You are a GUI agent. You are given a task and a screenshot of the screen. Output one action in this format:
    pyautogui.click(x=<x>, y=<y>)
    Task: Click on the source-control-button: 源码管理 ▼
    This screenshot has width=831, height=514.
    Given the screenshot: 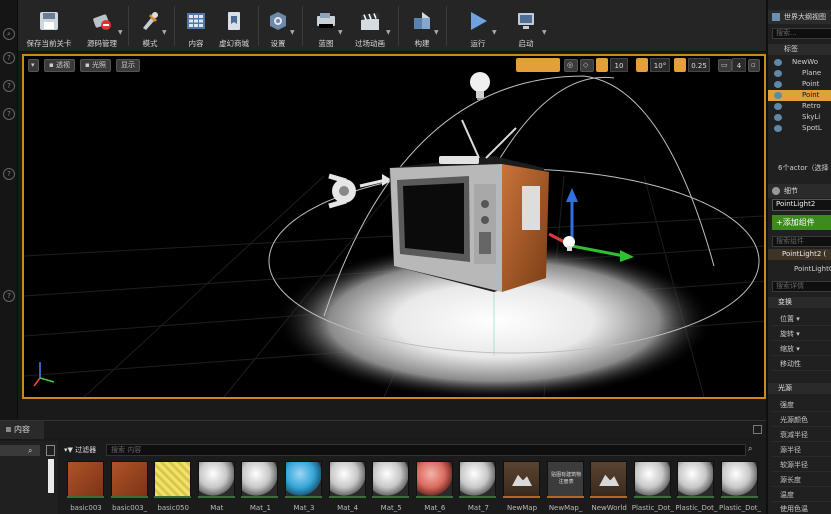 What is the action you would take?
    pyautogui.click(x=102, y=26)
    